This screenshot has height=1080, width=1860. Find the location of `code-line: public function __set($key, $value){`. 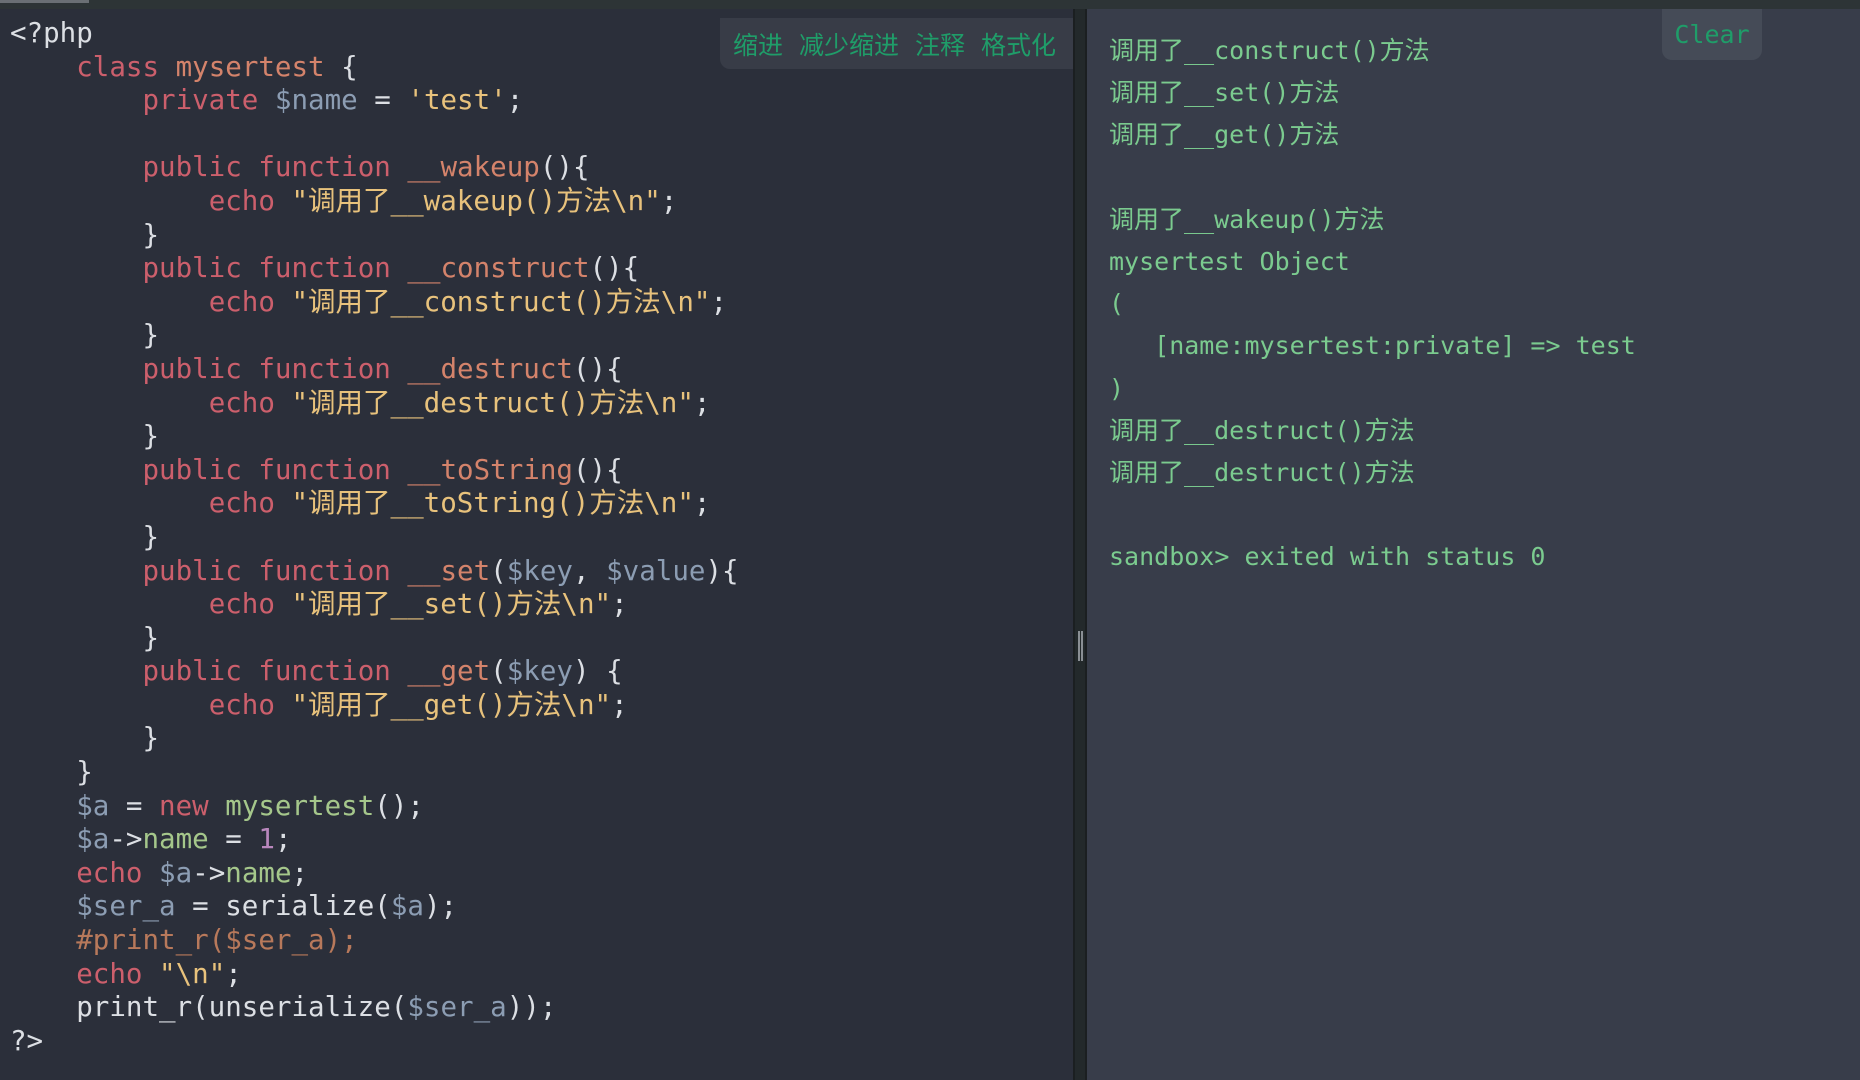

code-line: public function __set($key, $value){ is located at coordinates (374, 571).